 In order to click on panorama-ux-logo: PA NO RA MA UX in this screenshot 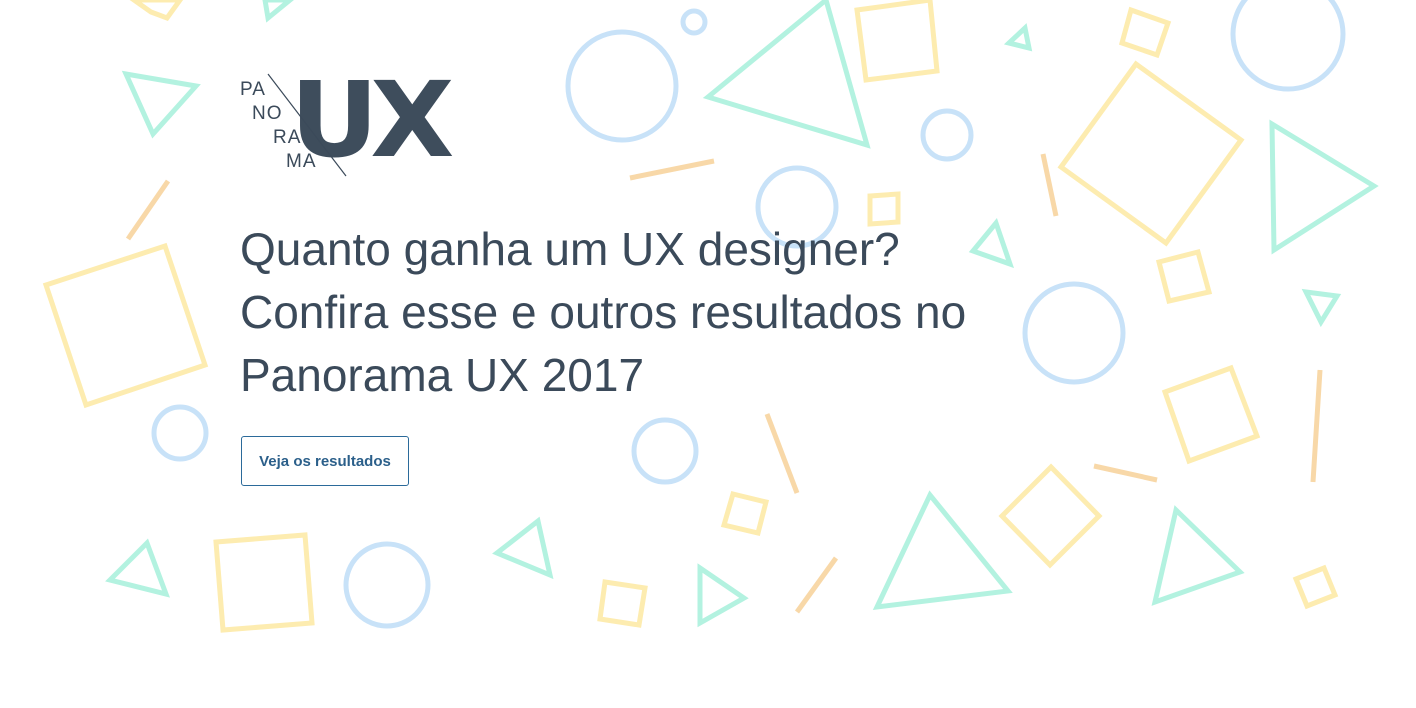, I will do `click(346, 124)`.